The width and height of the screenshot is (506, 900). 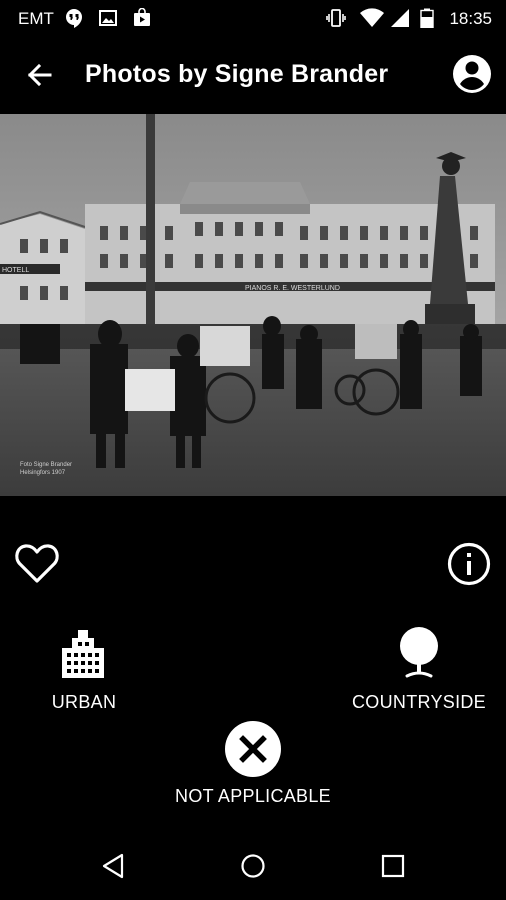 I want to click on tree-icon, so click(x=419, y=652).